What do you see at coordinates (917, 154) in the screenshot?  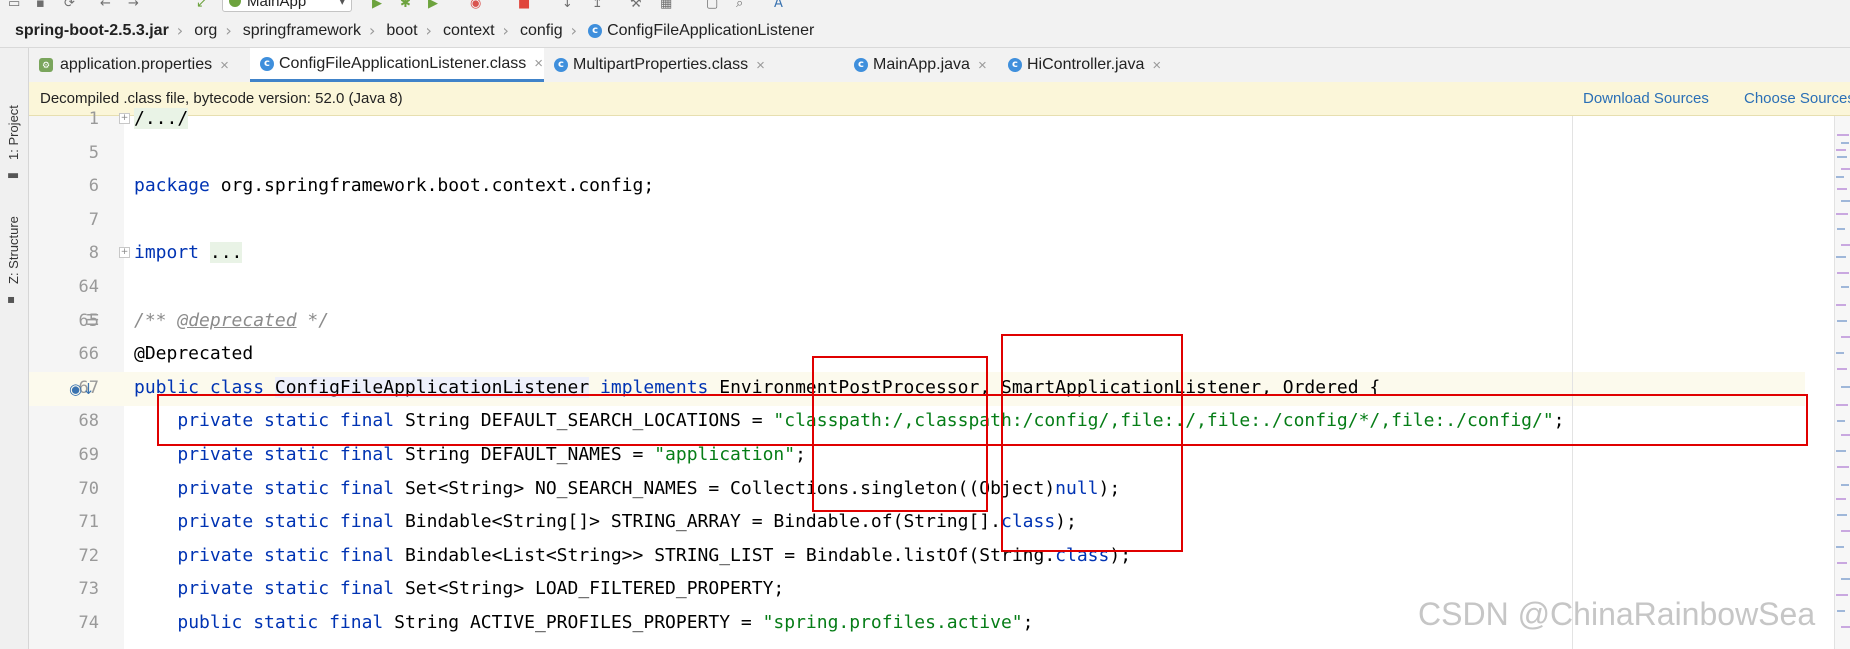 I see `code-line: 5` at bounding box center [917, 154].